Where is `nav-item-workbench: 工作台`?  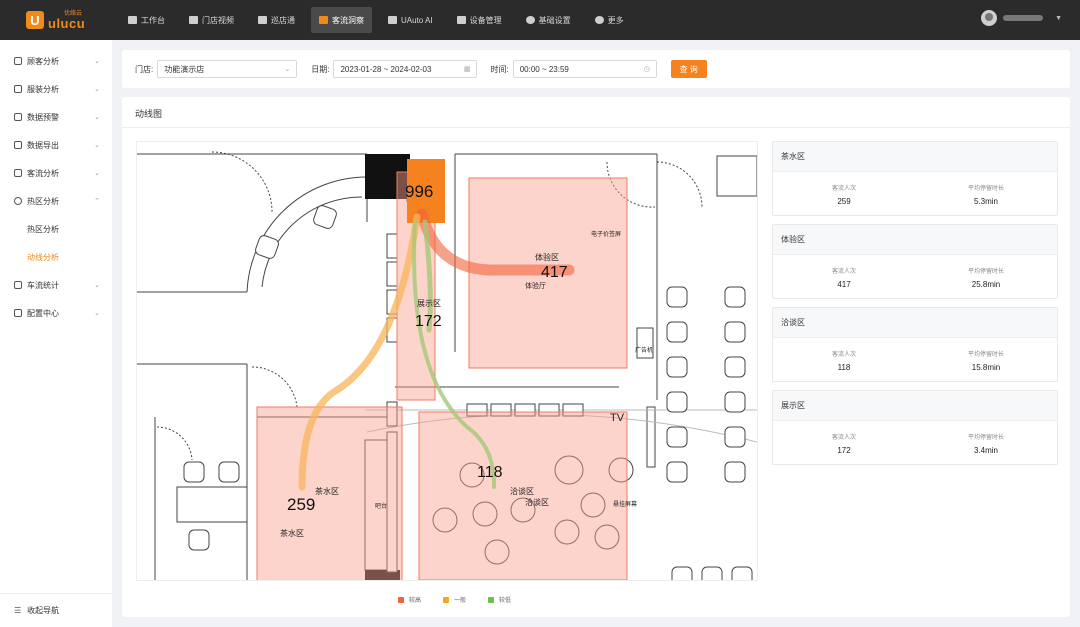
nav-item-workbench: 工作台 is located at coordinates (146, 20).